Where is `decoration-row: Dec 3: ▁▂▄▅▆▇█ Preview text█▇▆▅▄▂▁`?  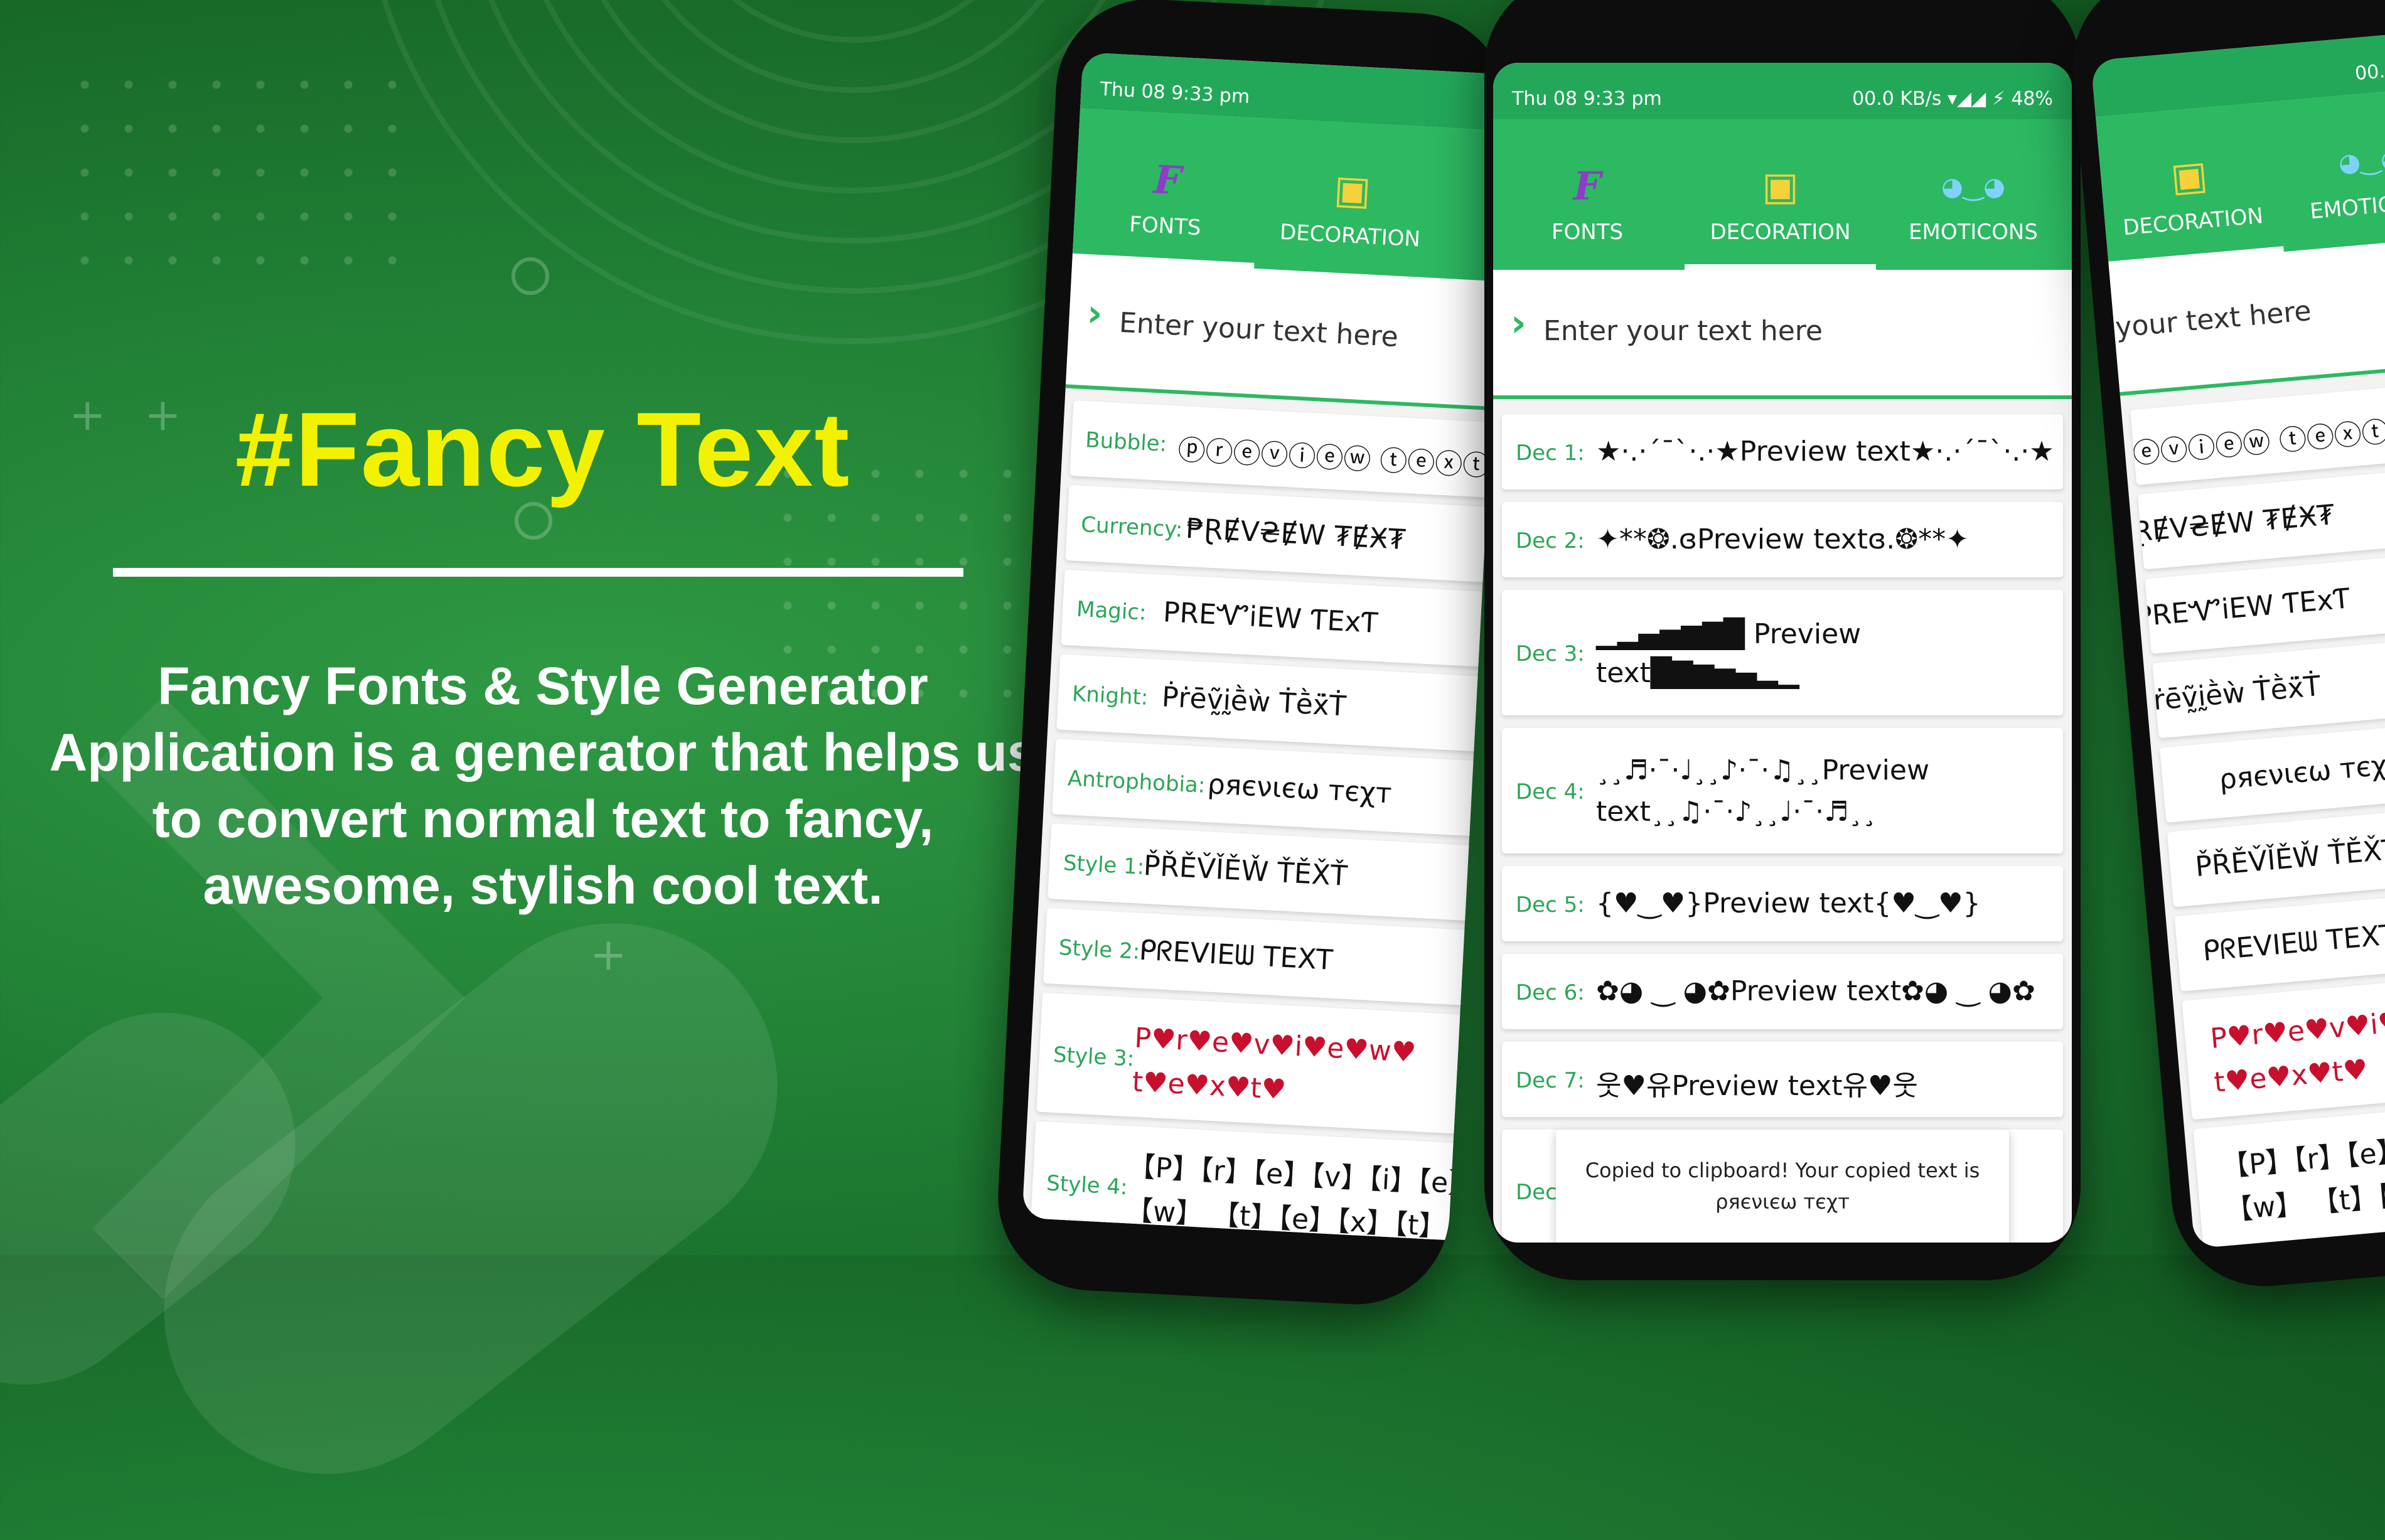
decoration-row: Dec 3: ▁▂▄▅▆▇█ Preview text█▇▆▅▄▂▁ is located at coordinates (1782, 652).